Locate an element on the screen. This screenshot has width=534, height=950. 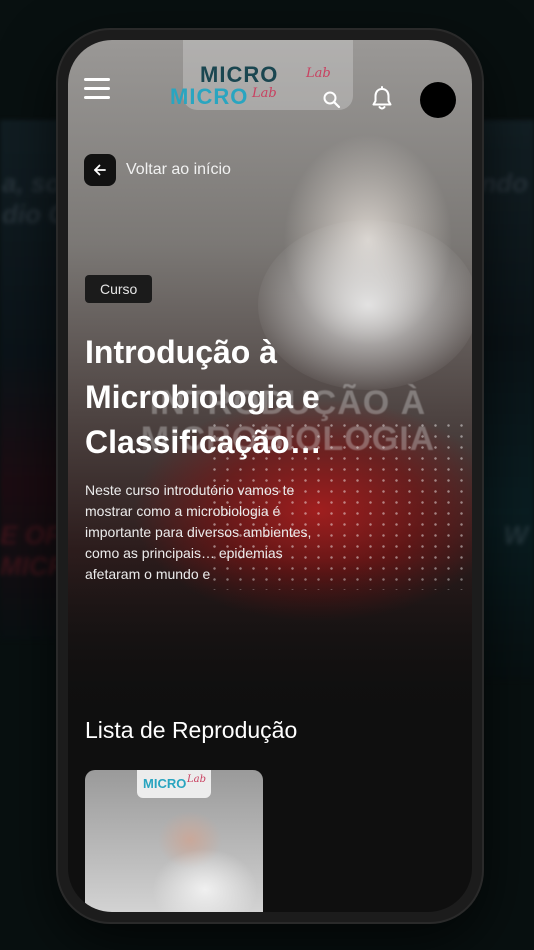
back-button is located at coordinates (100, 170).